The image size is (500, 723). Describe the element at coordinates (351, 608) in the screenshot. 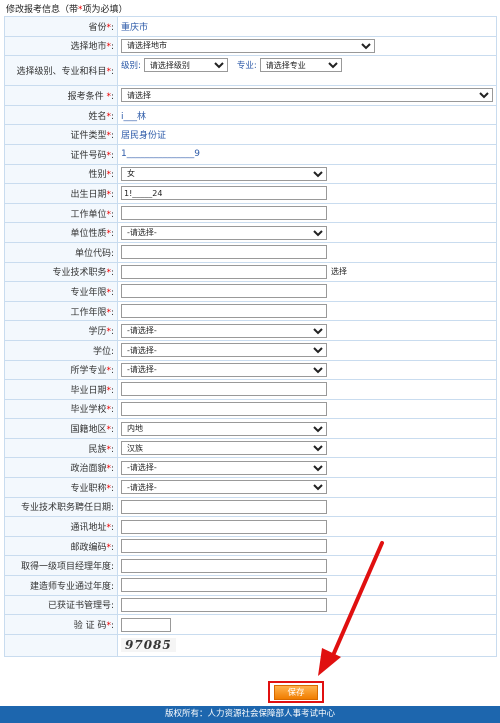

I see `red-arrow-icon` at that location.